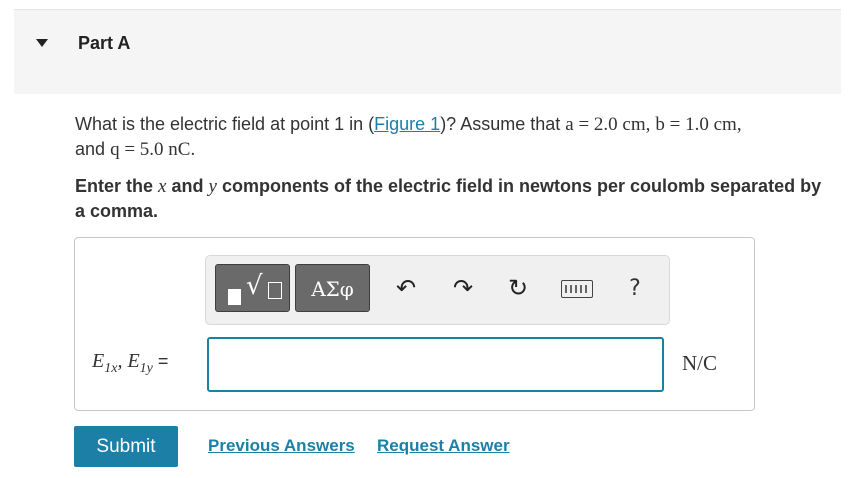 The height and width of the screenshot is (478, 865). What do you see at coordinates (435, 364) in the screenshot?
I see `answer-input` at bounding box center [435, 364].